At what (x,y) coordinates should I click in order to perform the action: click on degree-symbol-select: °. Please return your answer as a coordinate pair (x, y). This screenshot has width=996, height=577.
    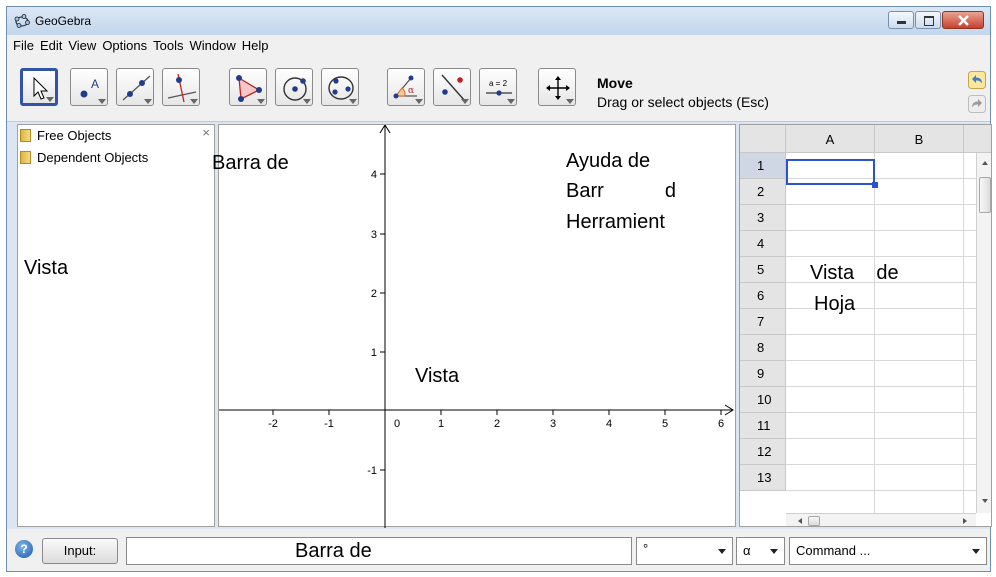
    Looking at the image, I should click on (684, 551).